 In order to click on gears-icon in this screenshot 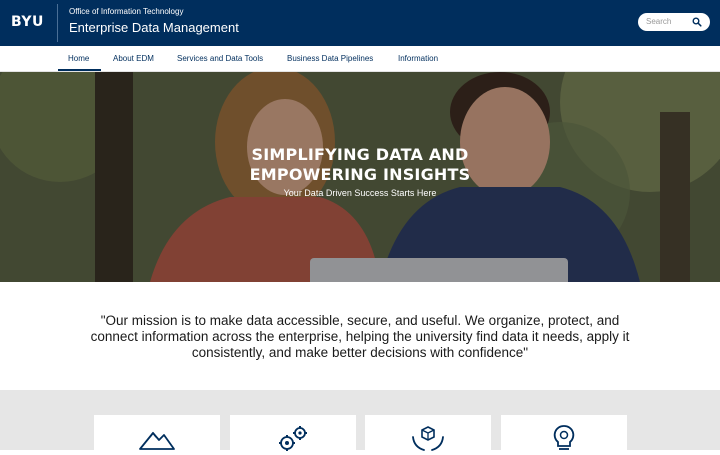, I will do `click(293, 438)`.